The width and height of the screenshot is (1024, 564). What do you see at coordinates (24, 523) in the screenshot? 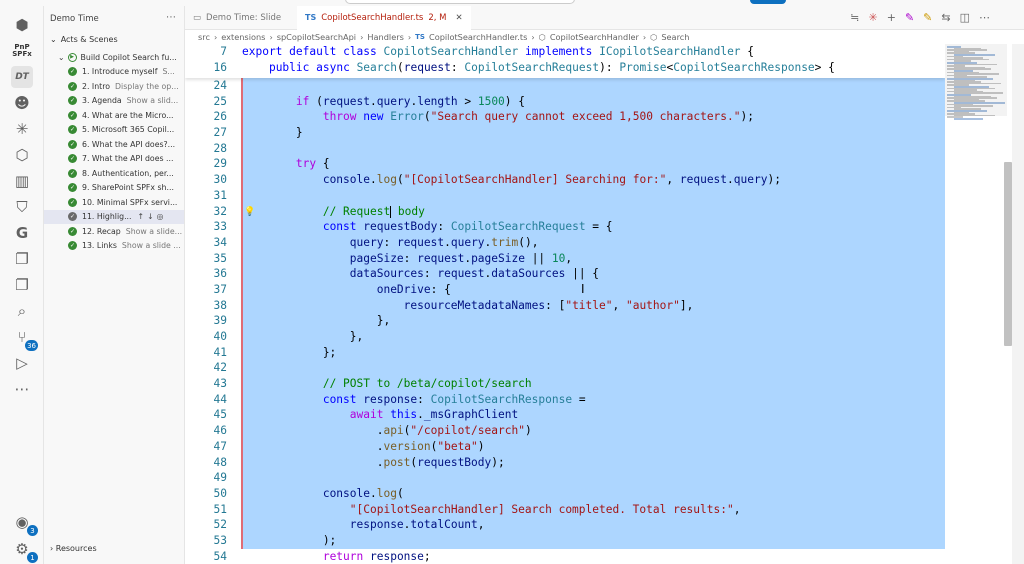
I see `accounts-icon: ◉ 3` at bounding box center [24, 523].